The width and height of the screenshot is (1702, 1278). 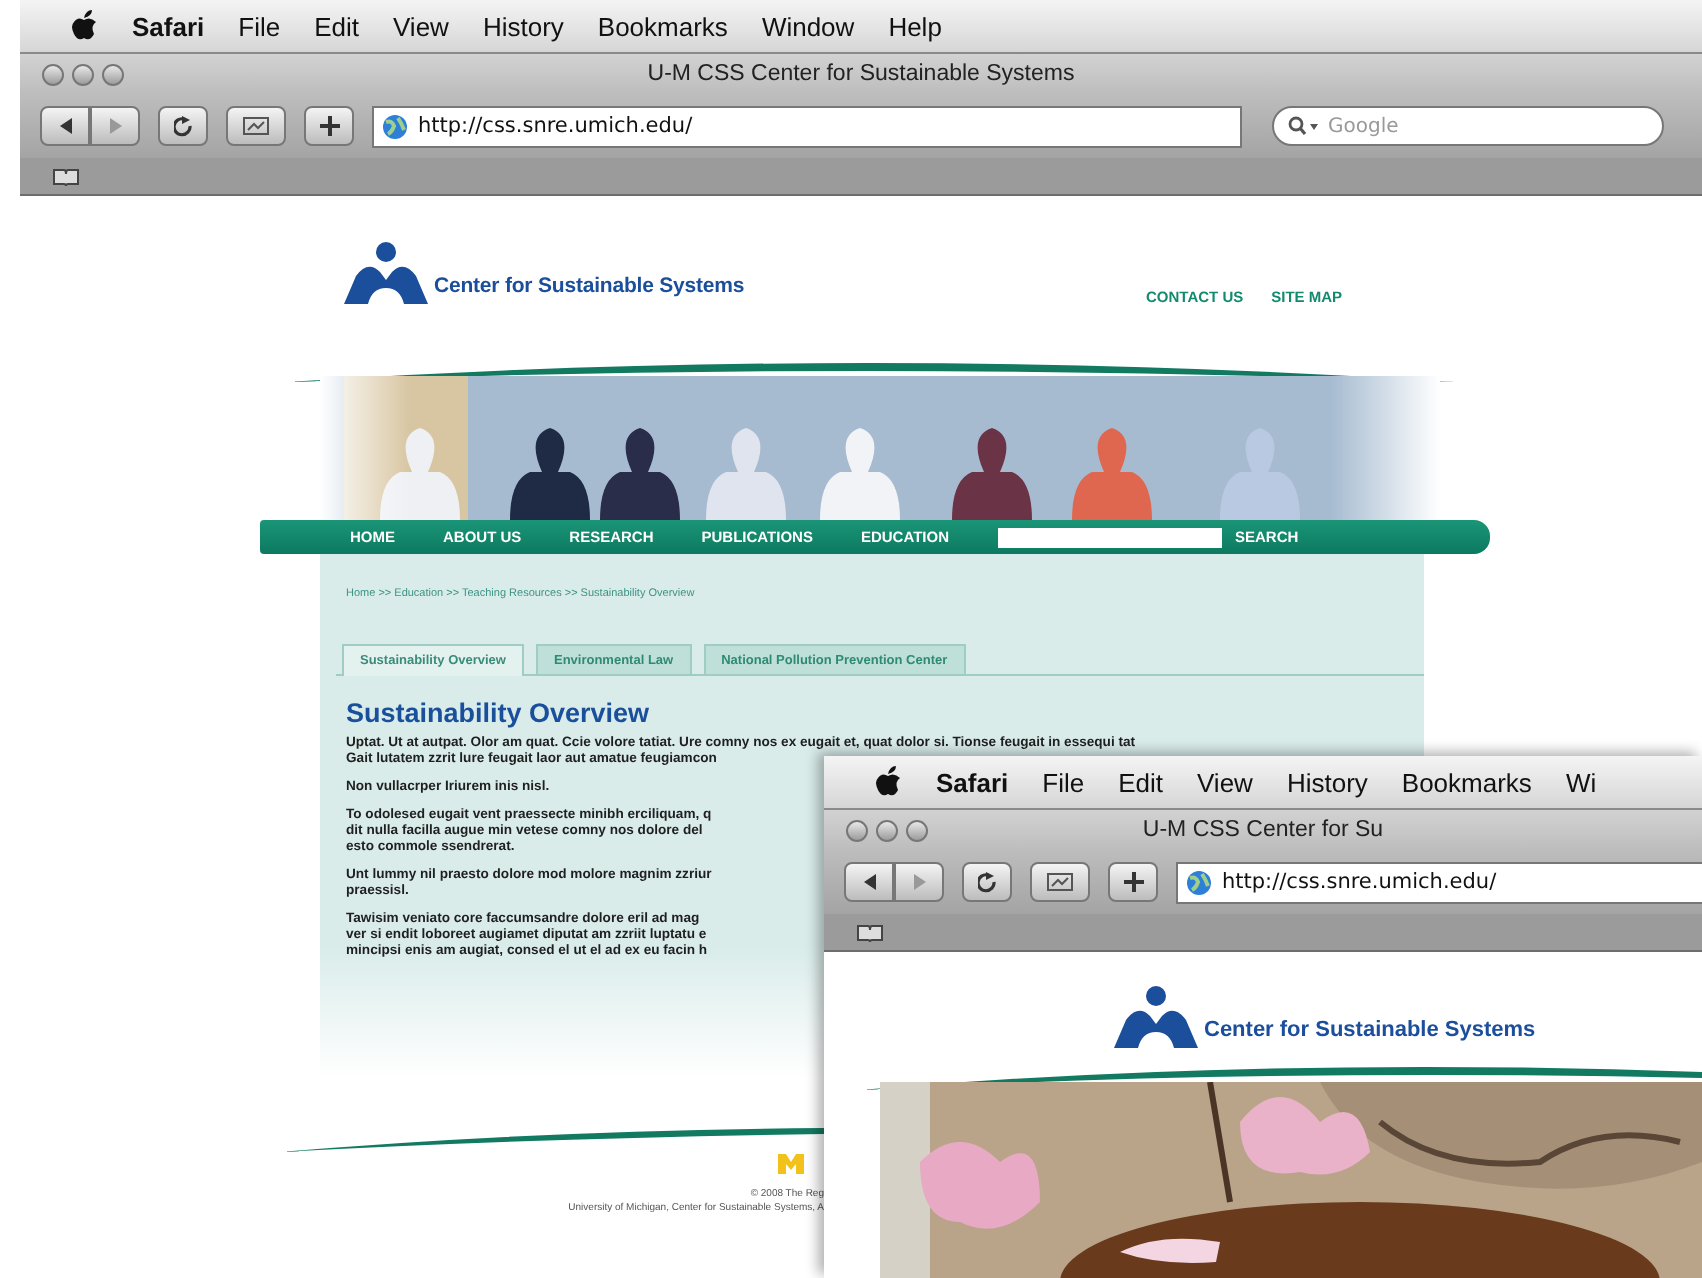 What do you see at coordinates (861, 74) in the screenshot?
I see `window-title: U-M CSS Center for Sustainable Systems` at bounding box center [861, 74].